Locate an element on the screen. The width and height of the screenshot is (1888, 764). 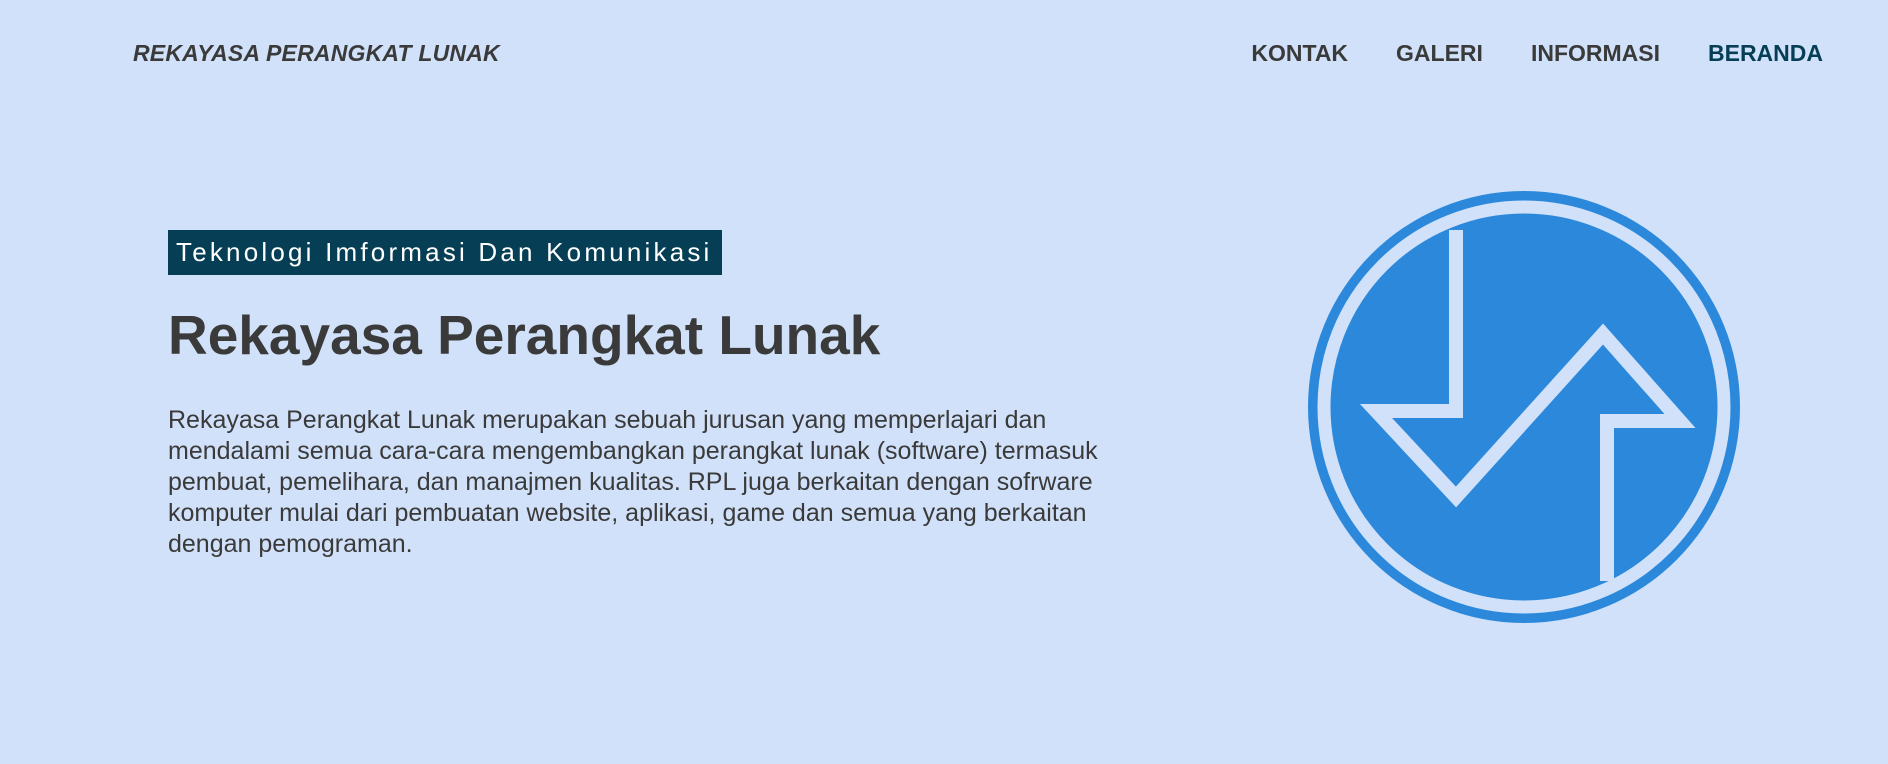
rpl-logo-icon is located at coordinates (1524, 407).